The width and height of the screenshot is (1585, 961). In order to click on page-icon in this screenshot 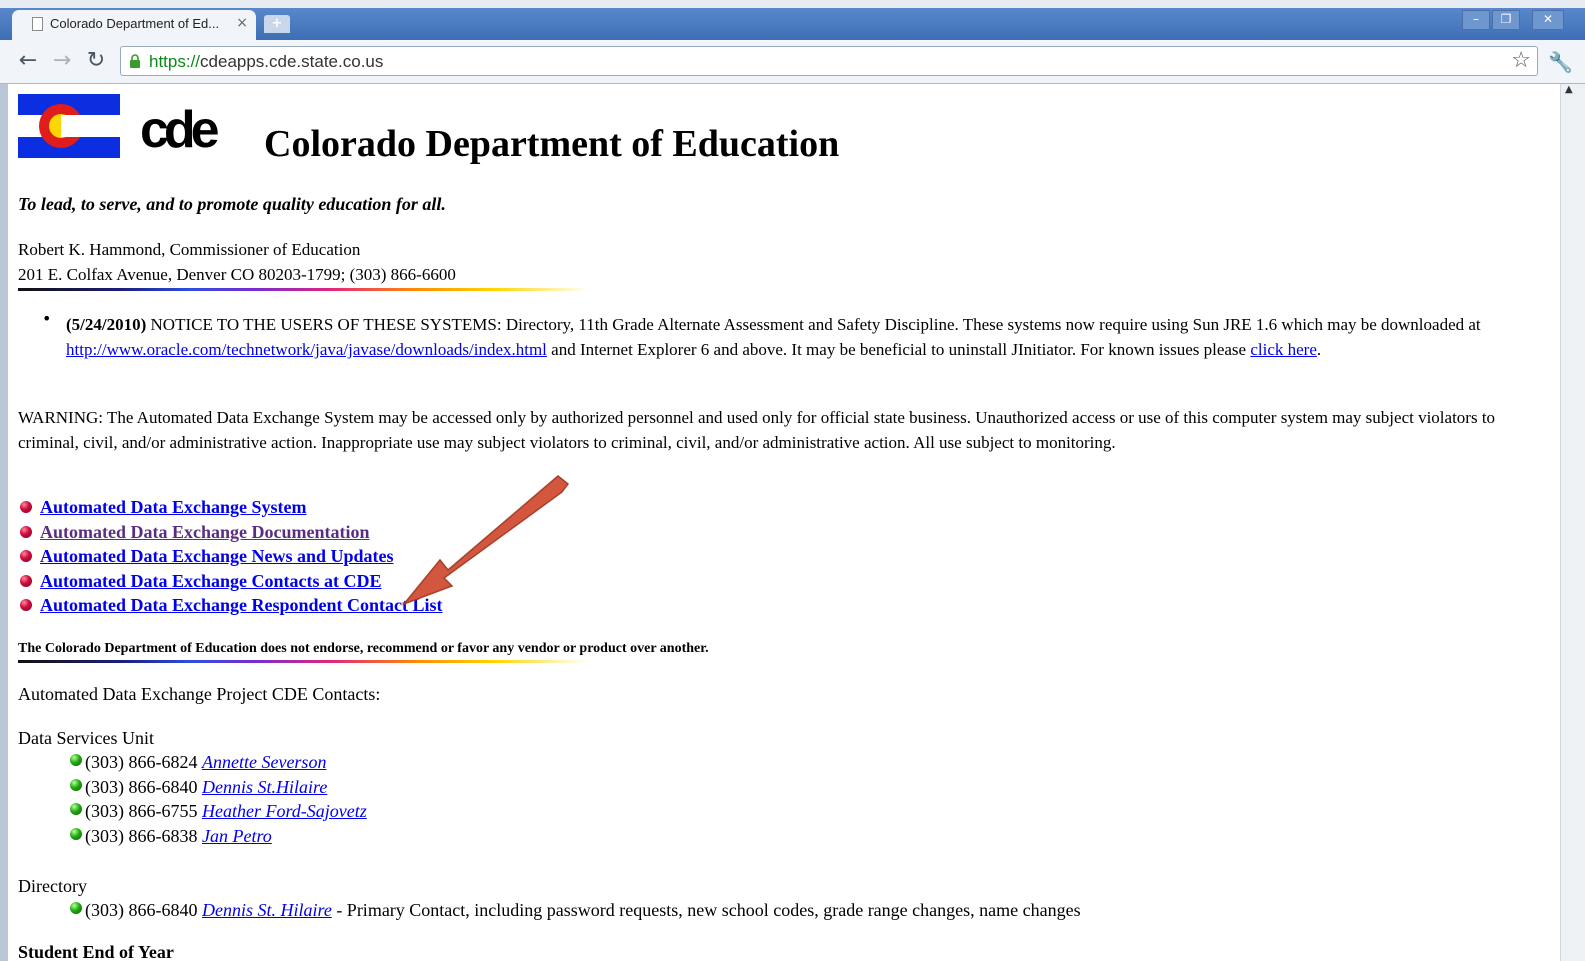, I will do `click(37, 24)`.